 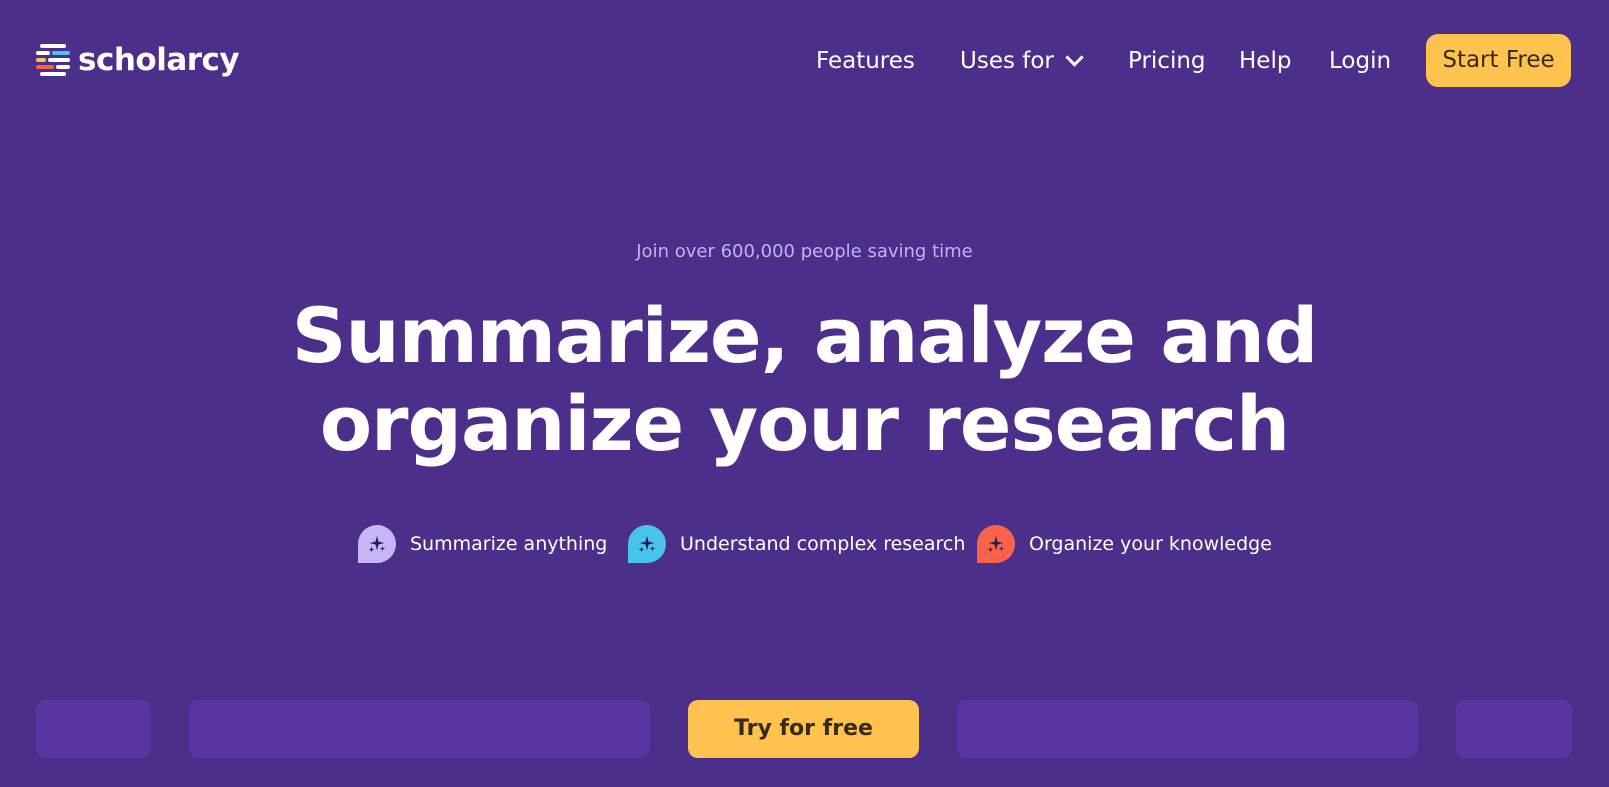 What do you see at coordinates (803, 729) in the screenshot?
I see `try-for-free-button: Try for free` at bounding box center [803, 729].